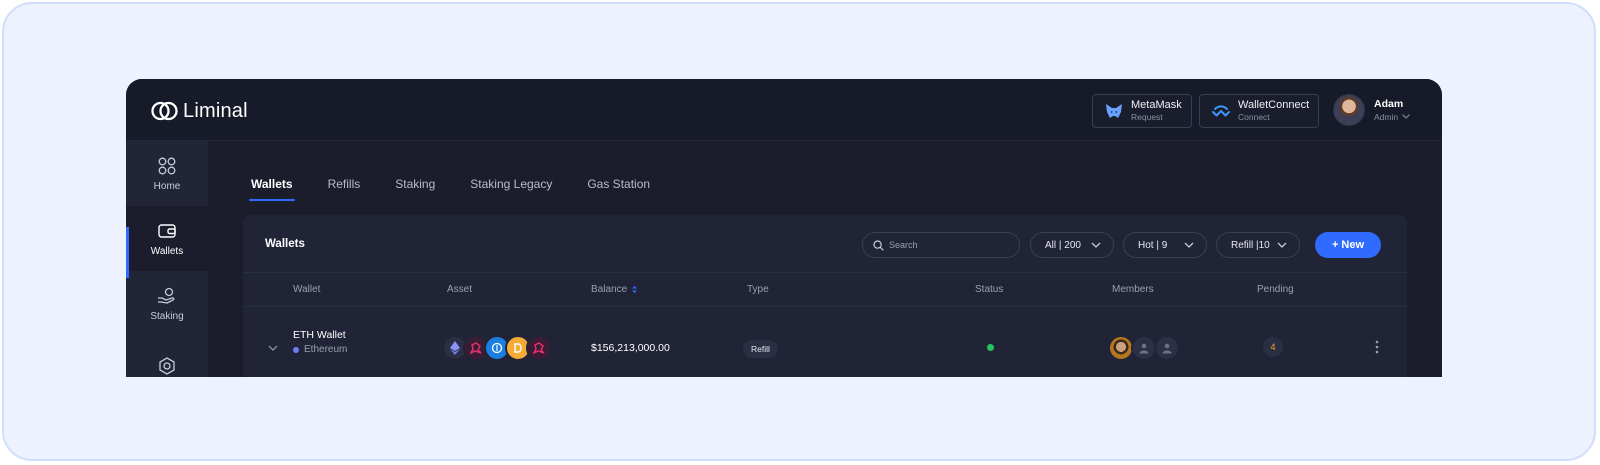 Image resolution: width=1600 pixels, height=465 pixels. I want to click on sidebar: Home Wallets Staking, so click(167, 259).